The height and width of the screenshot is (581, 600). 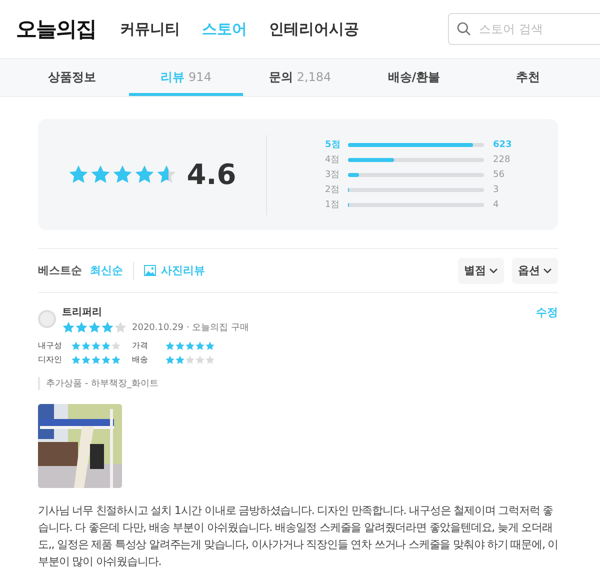 I want to click on score-count: 4, so click(x=496, y=205).